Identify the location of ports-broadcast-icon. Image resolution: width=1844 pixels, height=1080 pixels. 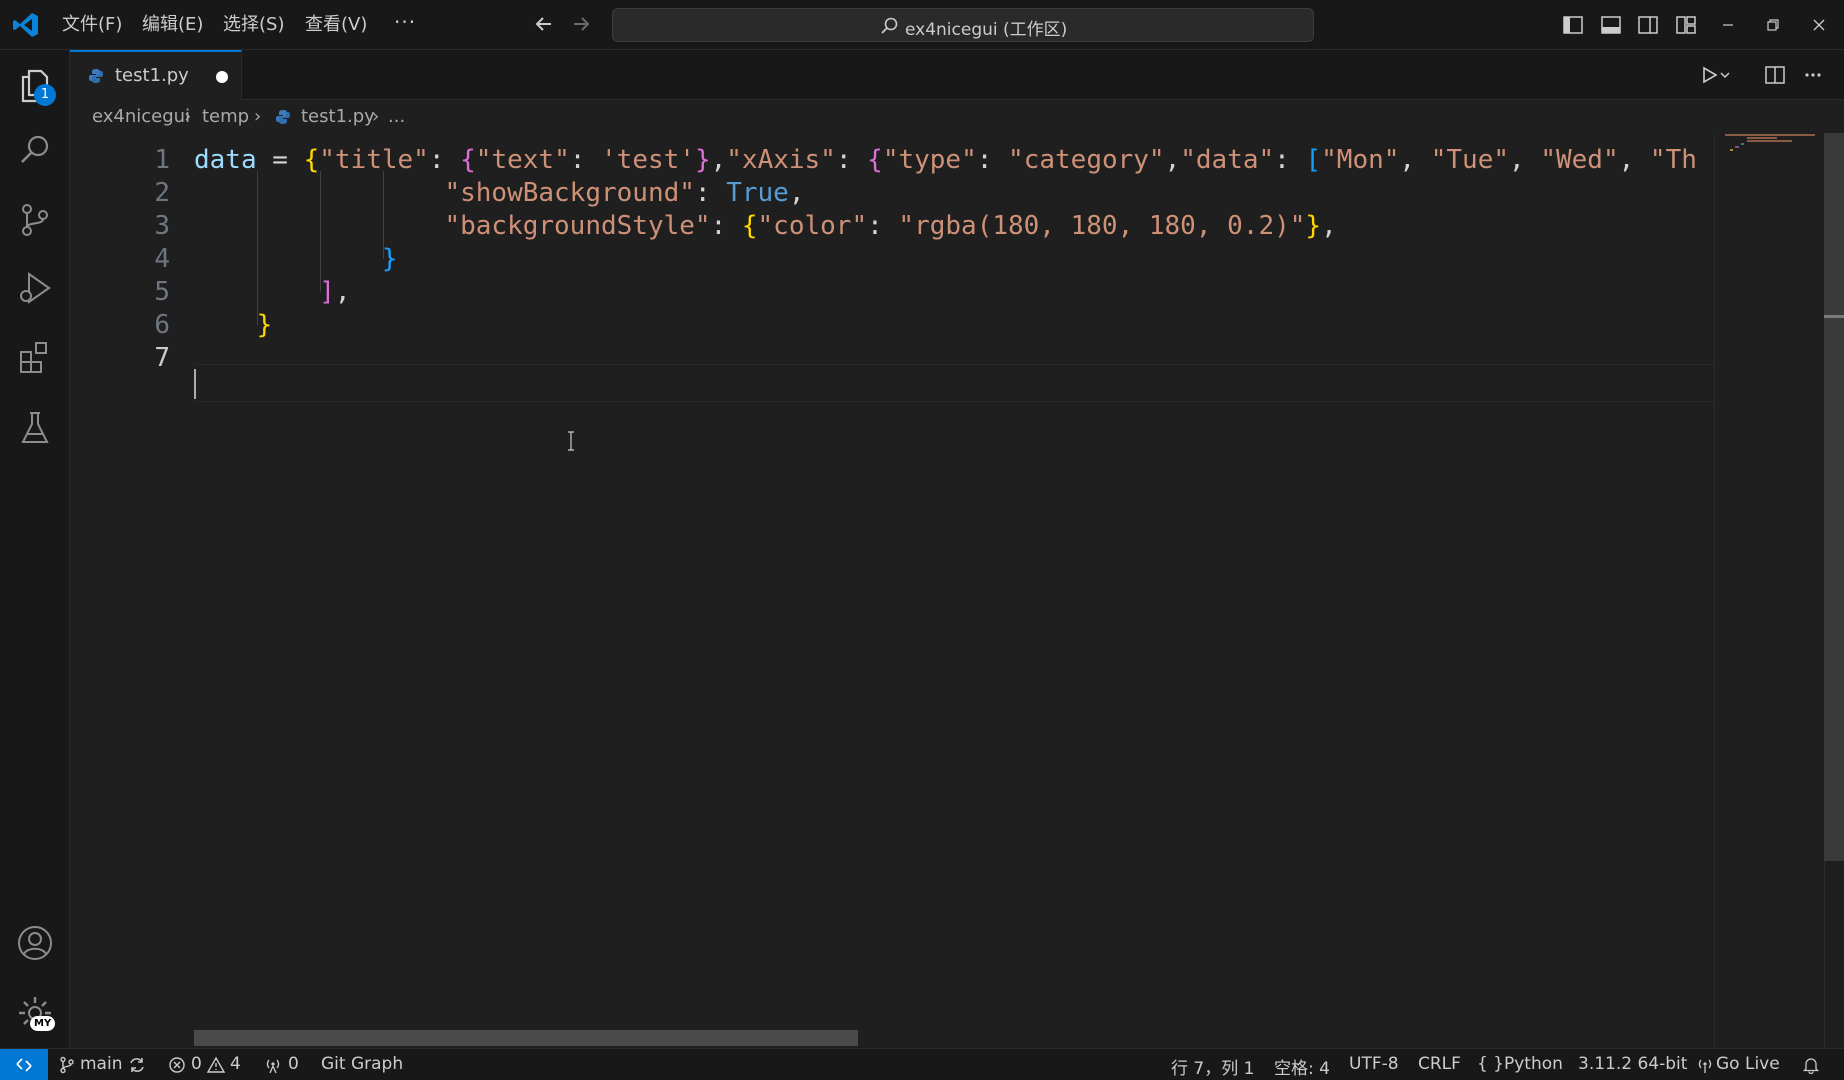
(273, 1066).